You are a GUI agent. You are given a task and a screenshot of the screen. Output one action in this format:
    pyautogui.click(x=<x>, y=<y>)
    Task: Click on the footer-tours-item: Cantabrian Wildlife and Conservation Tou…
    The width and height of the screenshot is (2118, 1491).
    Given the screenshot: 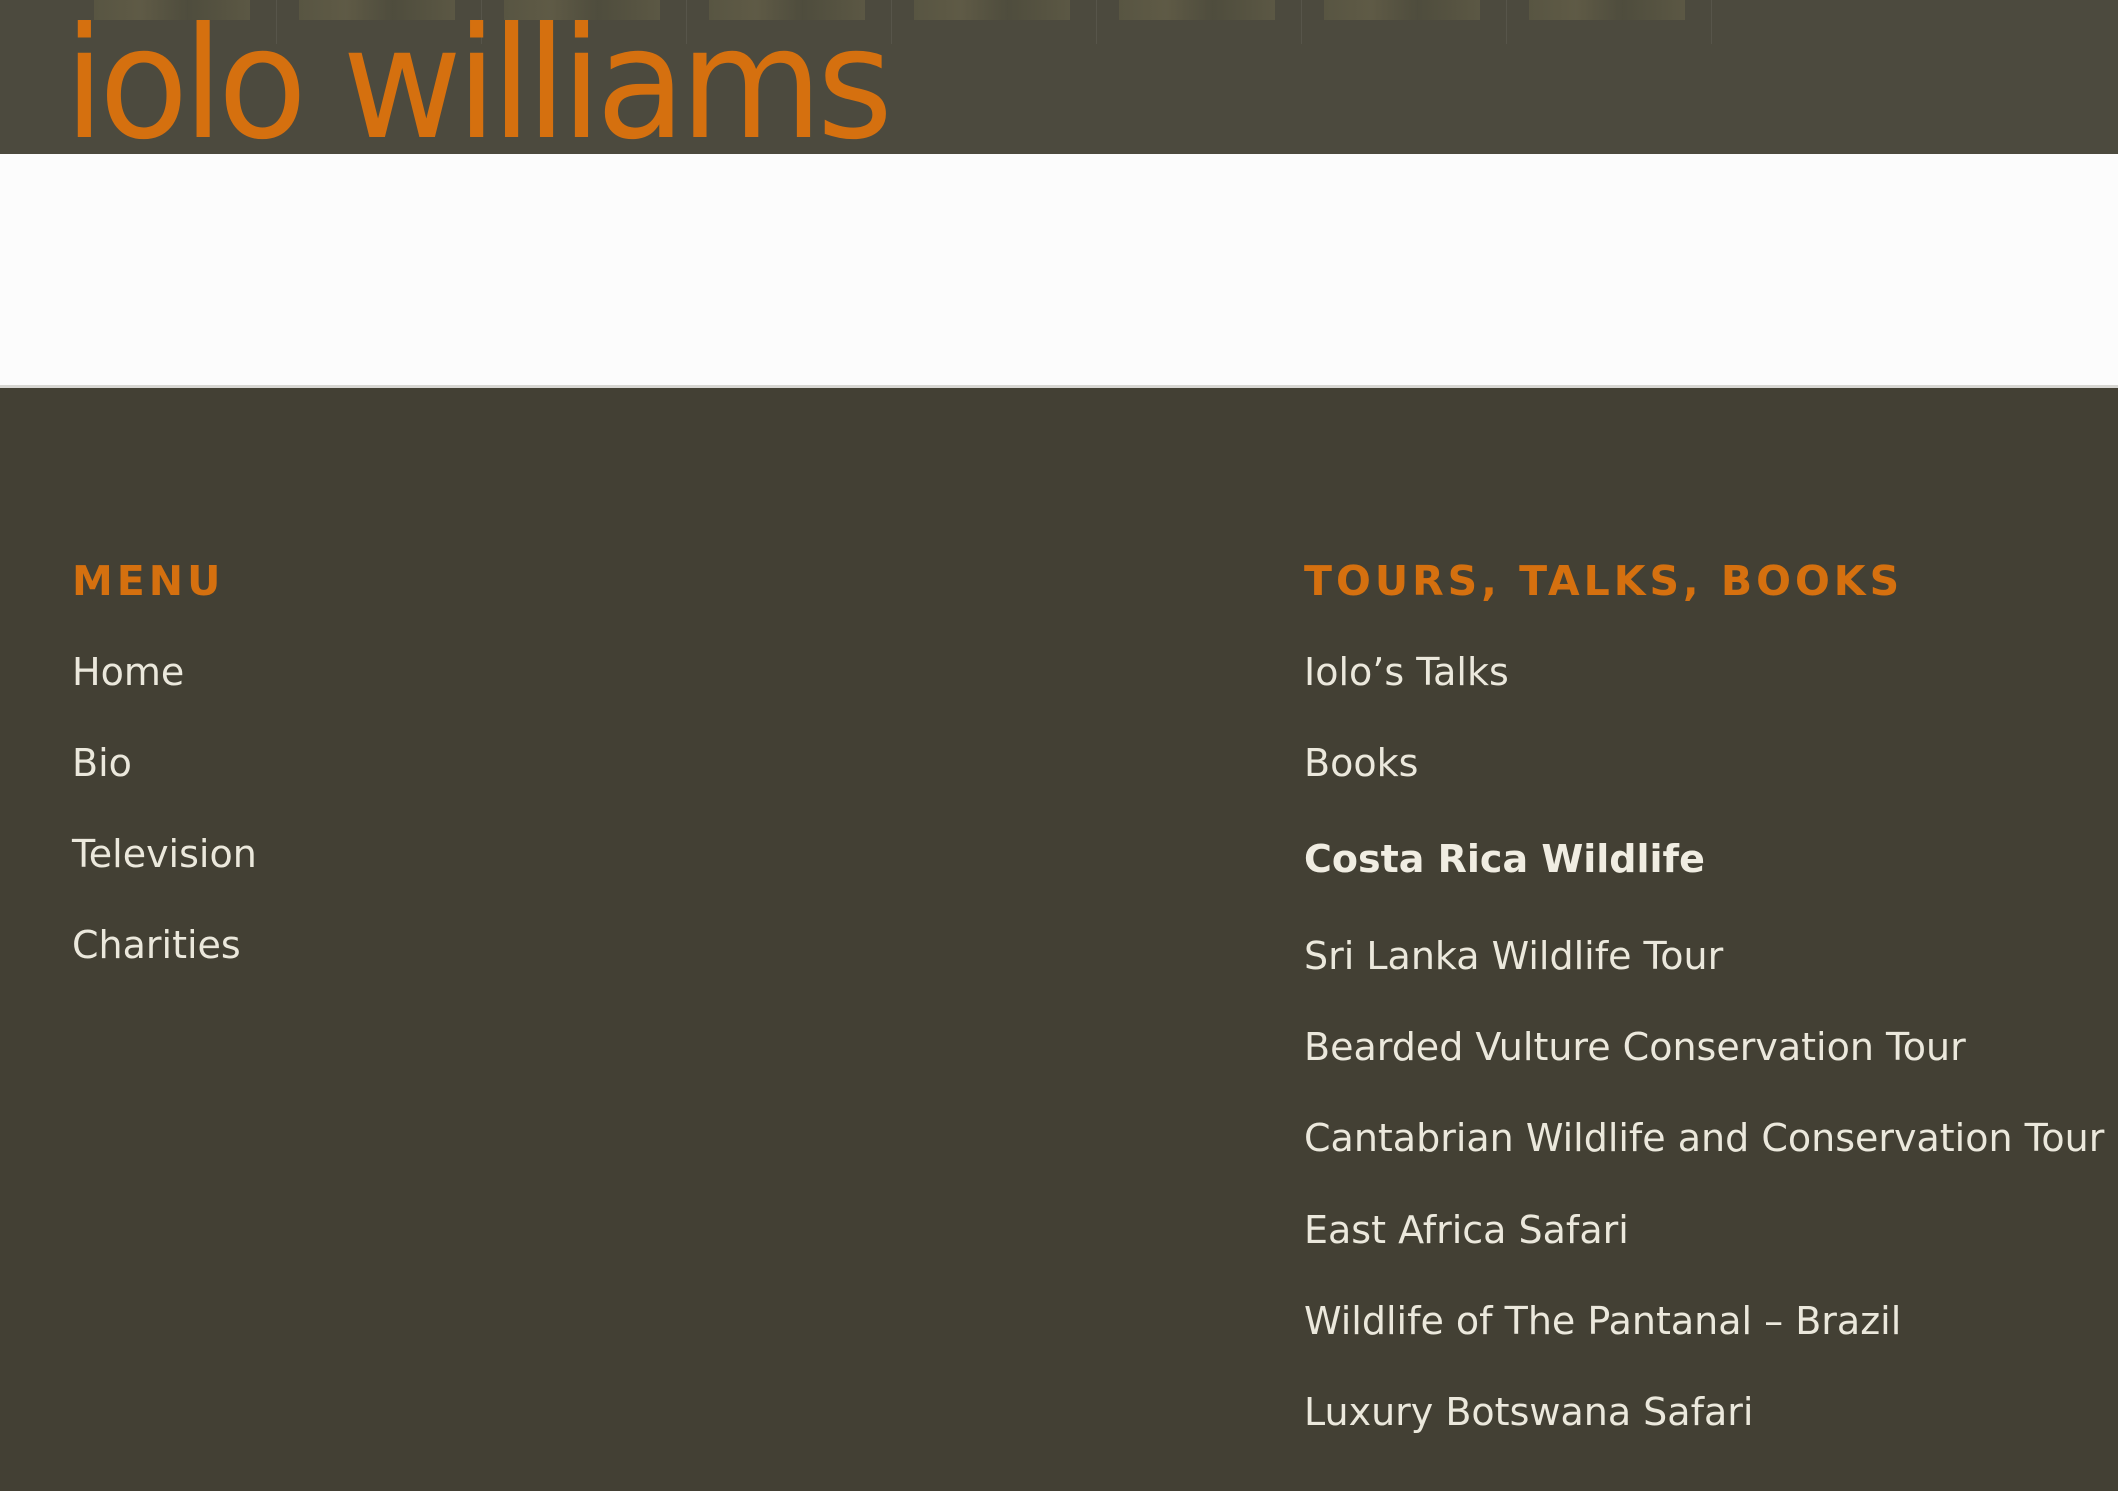 What is the action you would take?
    pyautogui.click(x=1704, y=1138)
    